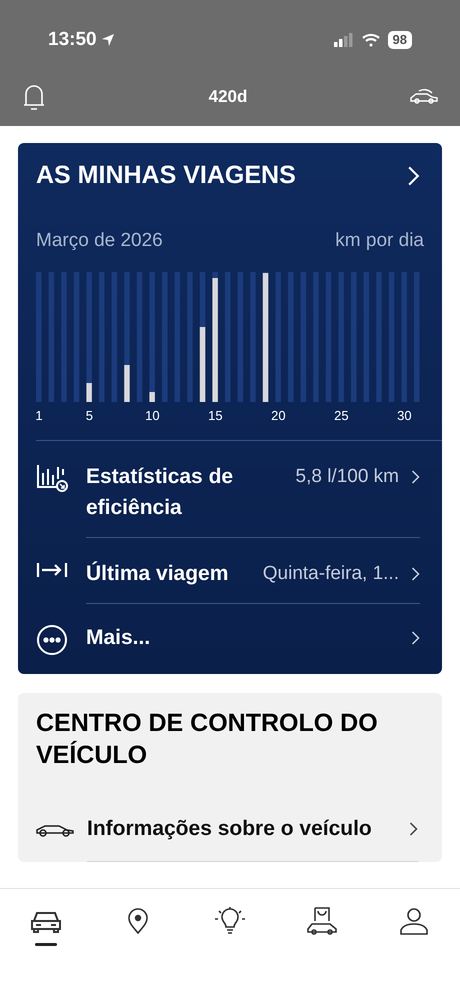  What do you see at coordinates (34, 96) in the screenshot?
I see `notification-bell-icon` at bounding box center [34, 96].